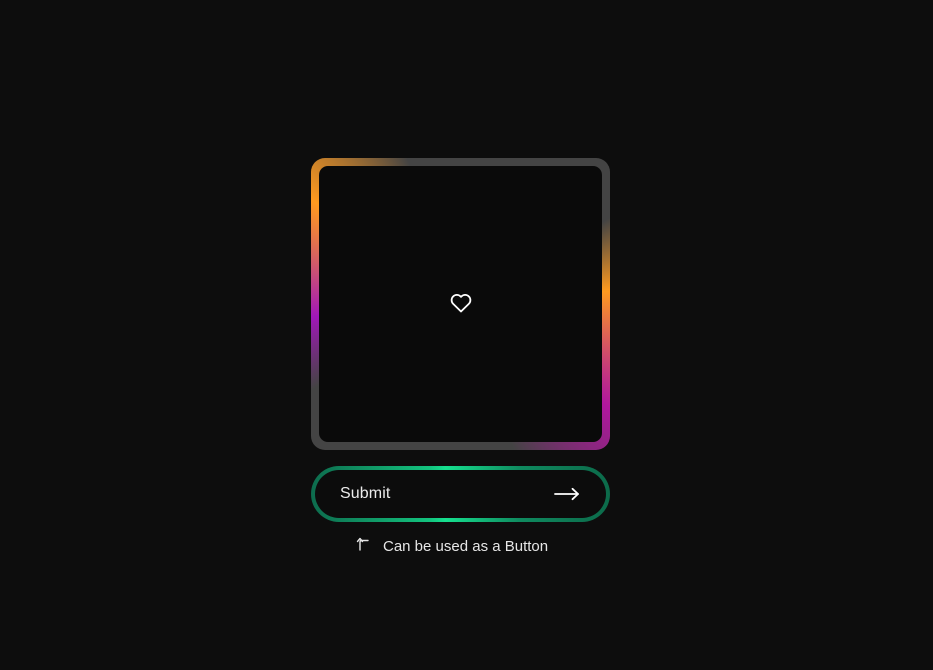  Describe the element at coordinates (362, 544) in the screenshot. I see `return-arrow-icon` at that location.